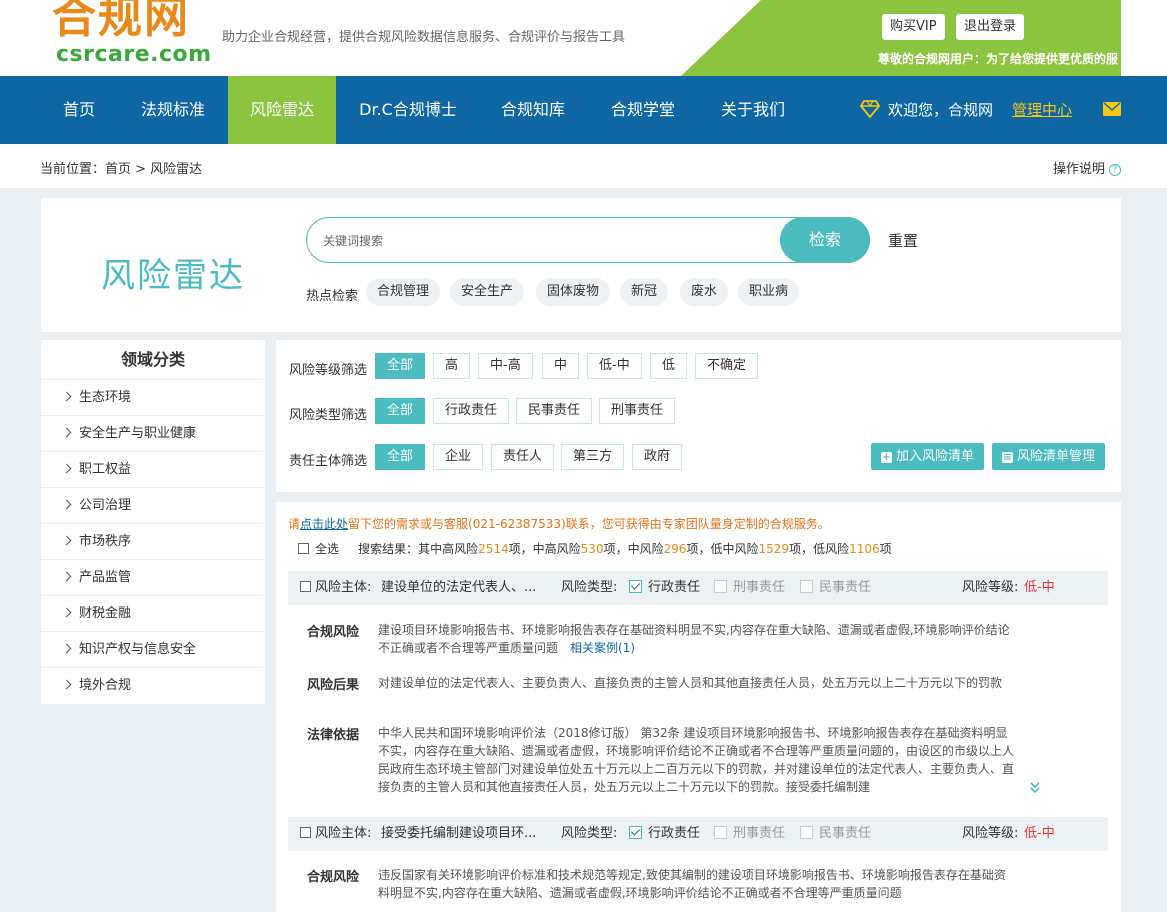 The height and width of the screenshot is (912, 1167). Describe the element at coordinates (1042, 110) in the screenshot. I see `management-center-link: 管理中心` at that location.